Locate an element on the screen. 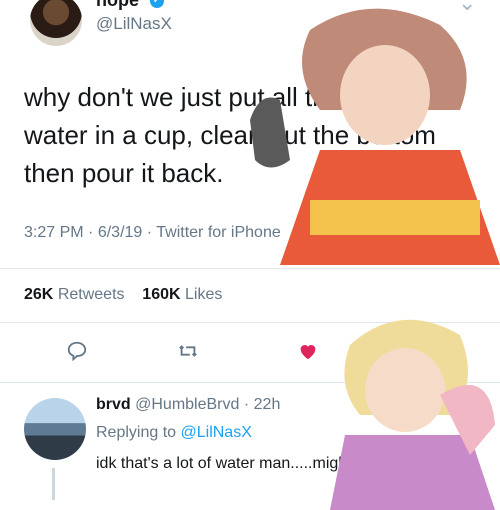 The width and height of the screenshot is (500, 510). reply-handle: @HumbleBrvd is located at coordinates (187, 404).